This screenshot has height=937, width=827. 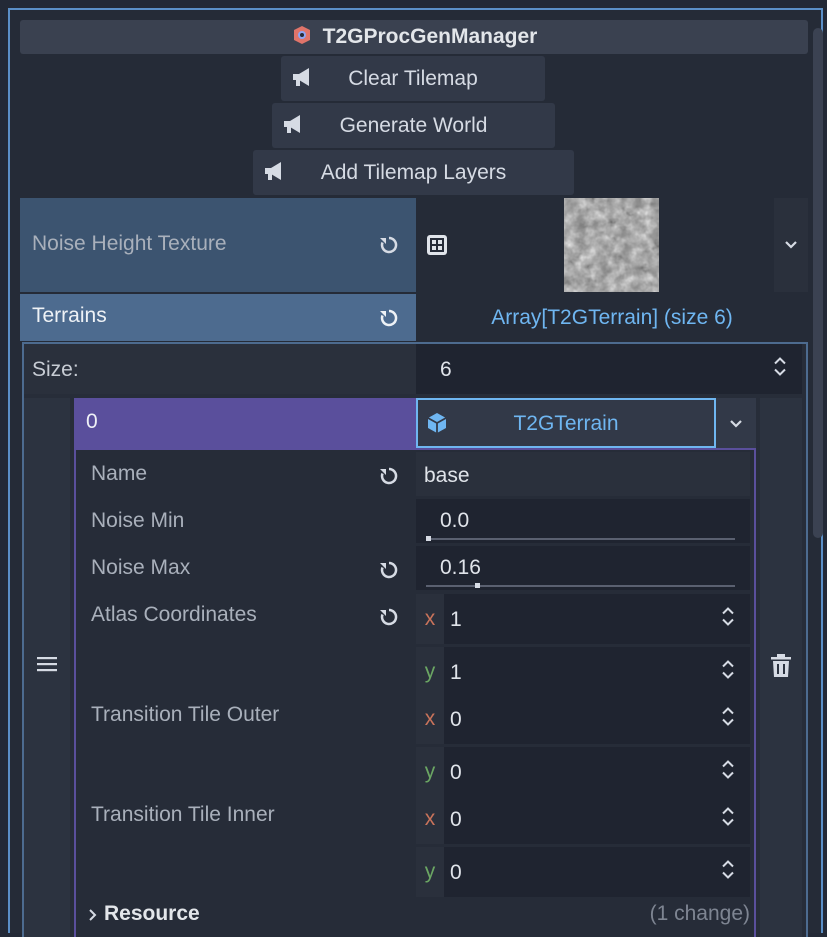 What do you see at coordinates (185, 714) in the screenshot?
I see `transition-outer-label: Transition Tile Outer` at bounding box center [185, 714].